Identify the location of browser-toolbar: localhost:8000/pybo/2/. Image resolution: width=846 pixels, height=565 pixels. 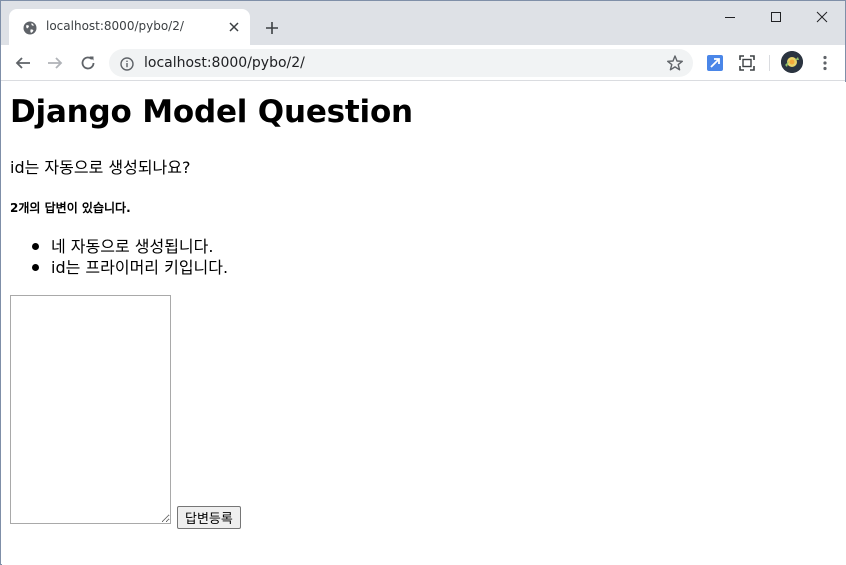
(423, 63).